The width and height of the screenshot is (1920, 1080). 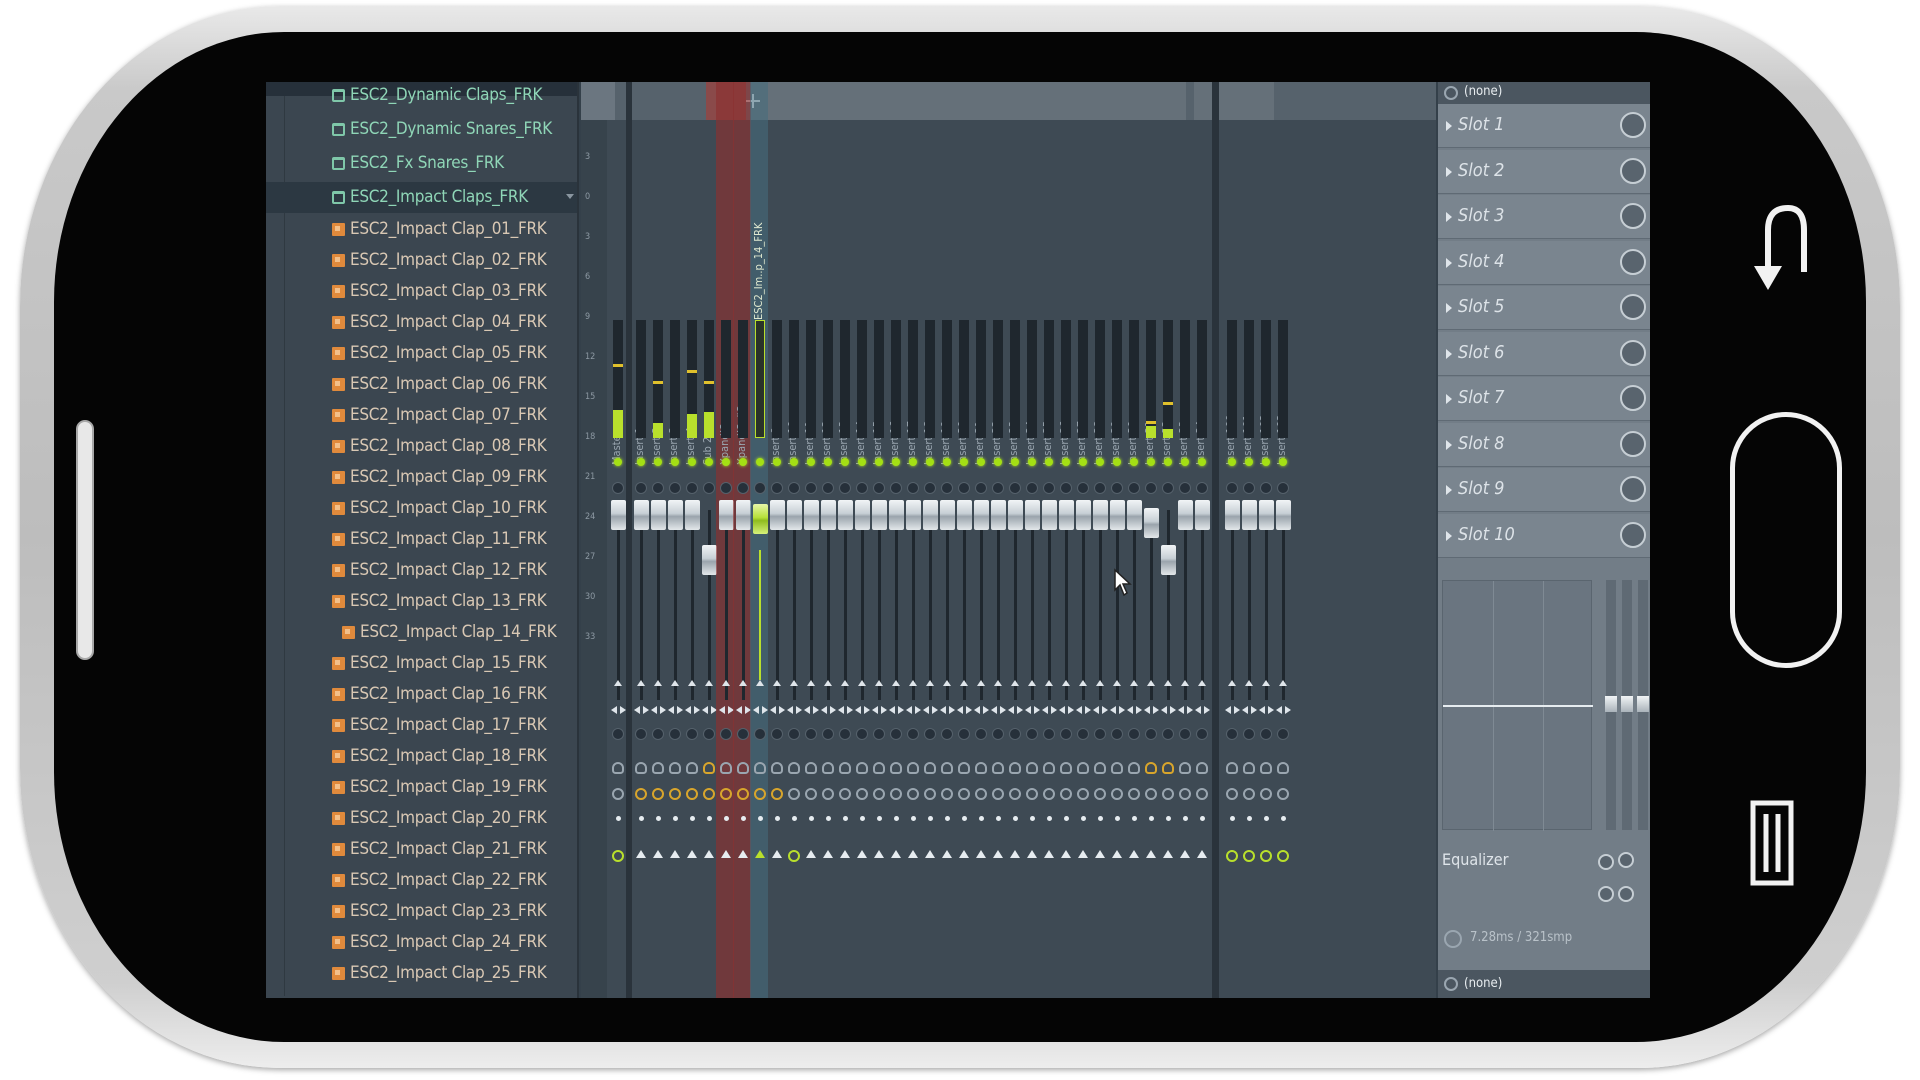 I want to click on fx-slot: Slot 2, so click(x=1544, y=171).